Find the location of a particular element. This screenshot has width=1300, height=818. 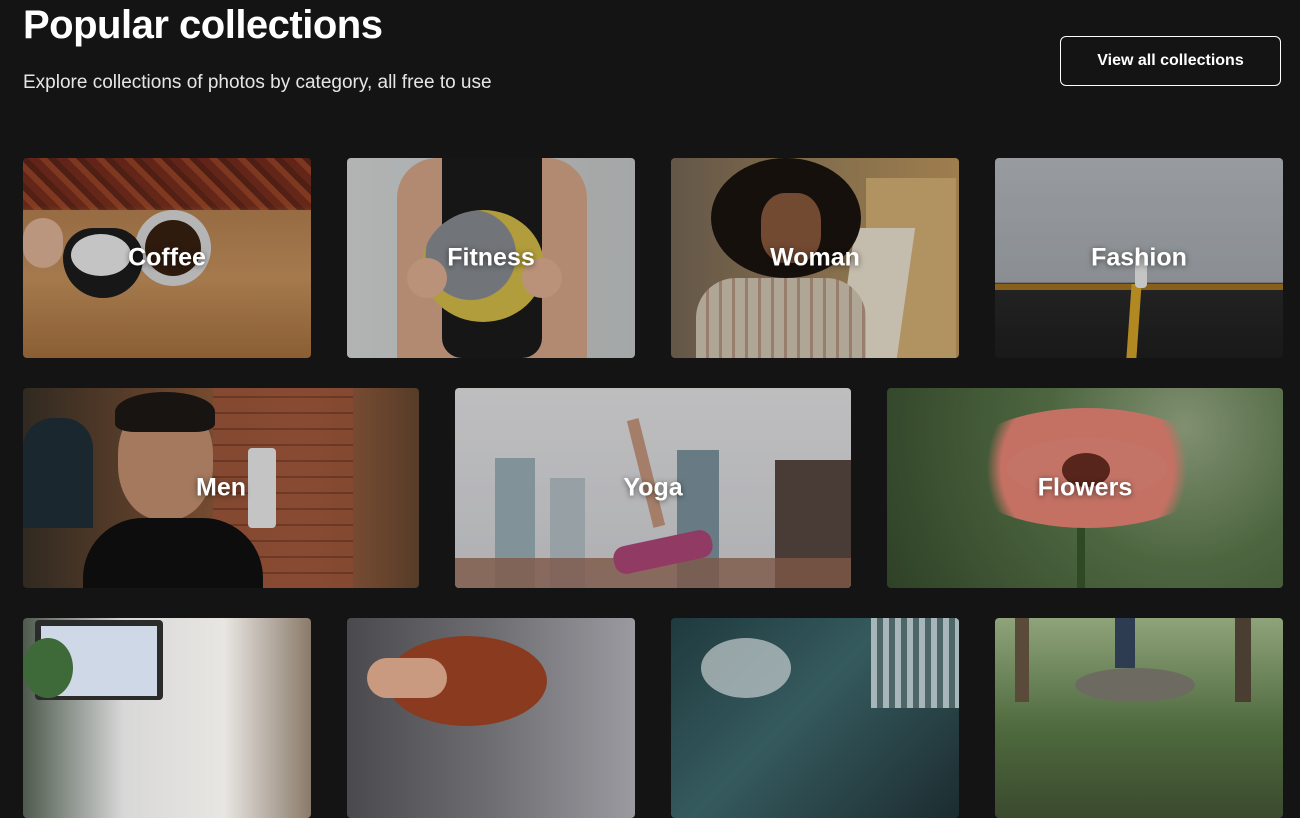

collection-card-yoga: Yoga is located at coordinates (653, 488).